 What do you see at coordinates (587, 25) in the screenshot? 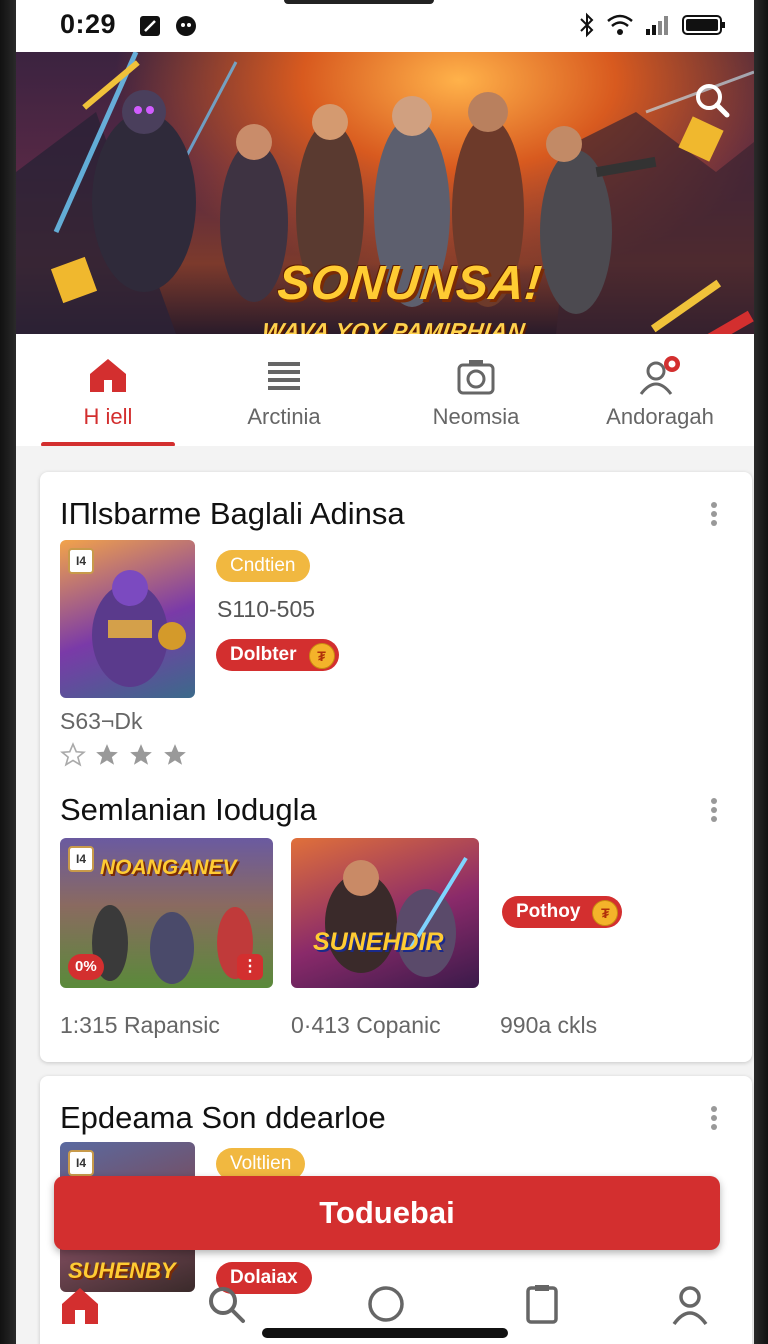
I see `bluetooth-icon` at bounding box center [587, 25].